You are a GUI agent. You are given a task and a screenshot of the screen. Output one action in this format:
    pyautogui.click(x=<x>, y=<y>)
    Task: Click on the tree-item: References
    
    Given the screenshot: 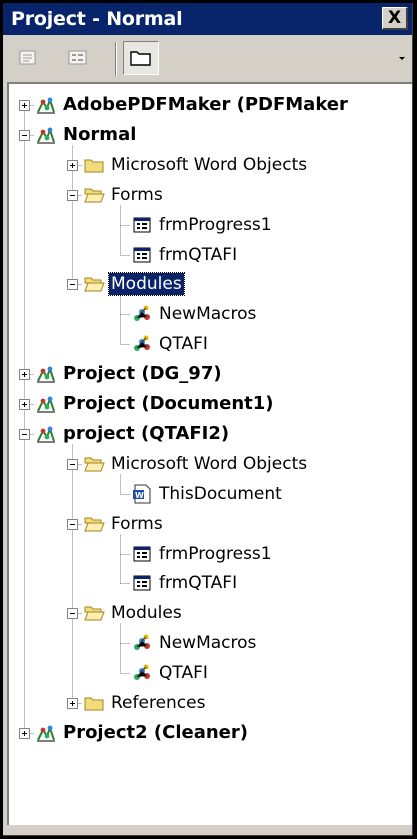 What is the action you would take?
    pyautogui.click(x=210, y=703)
    